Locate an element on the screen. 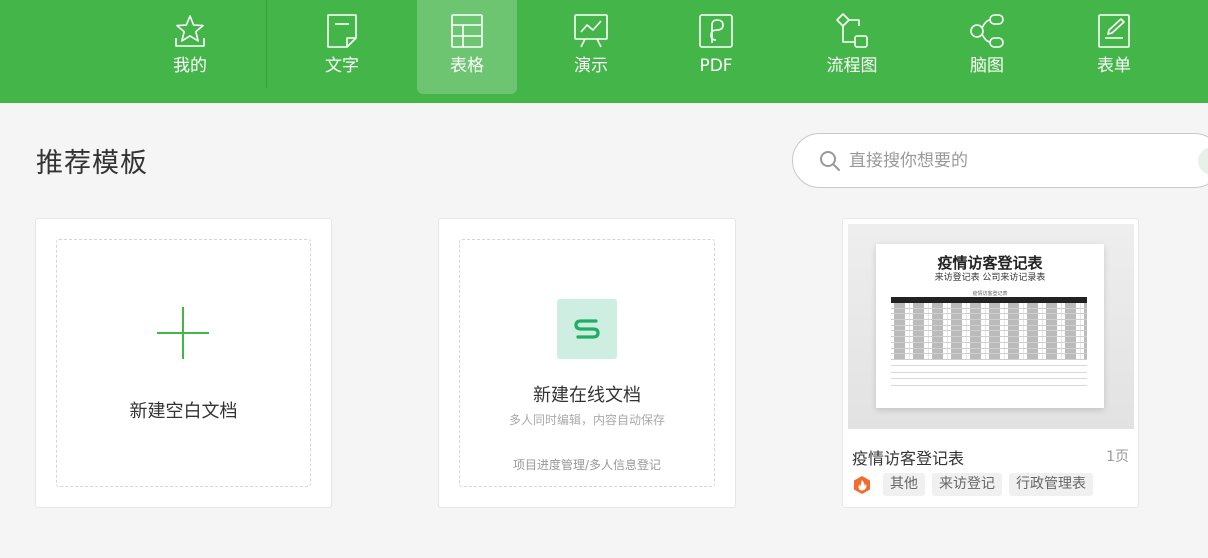 This screenshot has height=558, width=1208. nav-item-presentation: 演示 is located at coordinates (591, 47).